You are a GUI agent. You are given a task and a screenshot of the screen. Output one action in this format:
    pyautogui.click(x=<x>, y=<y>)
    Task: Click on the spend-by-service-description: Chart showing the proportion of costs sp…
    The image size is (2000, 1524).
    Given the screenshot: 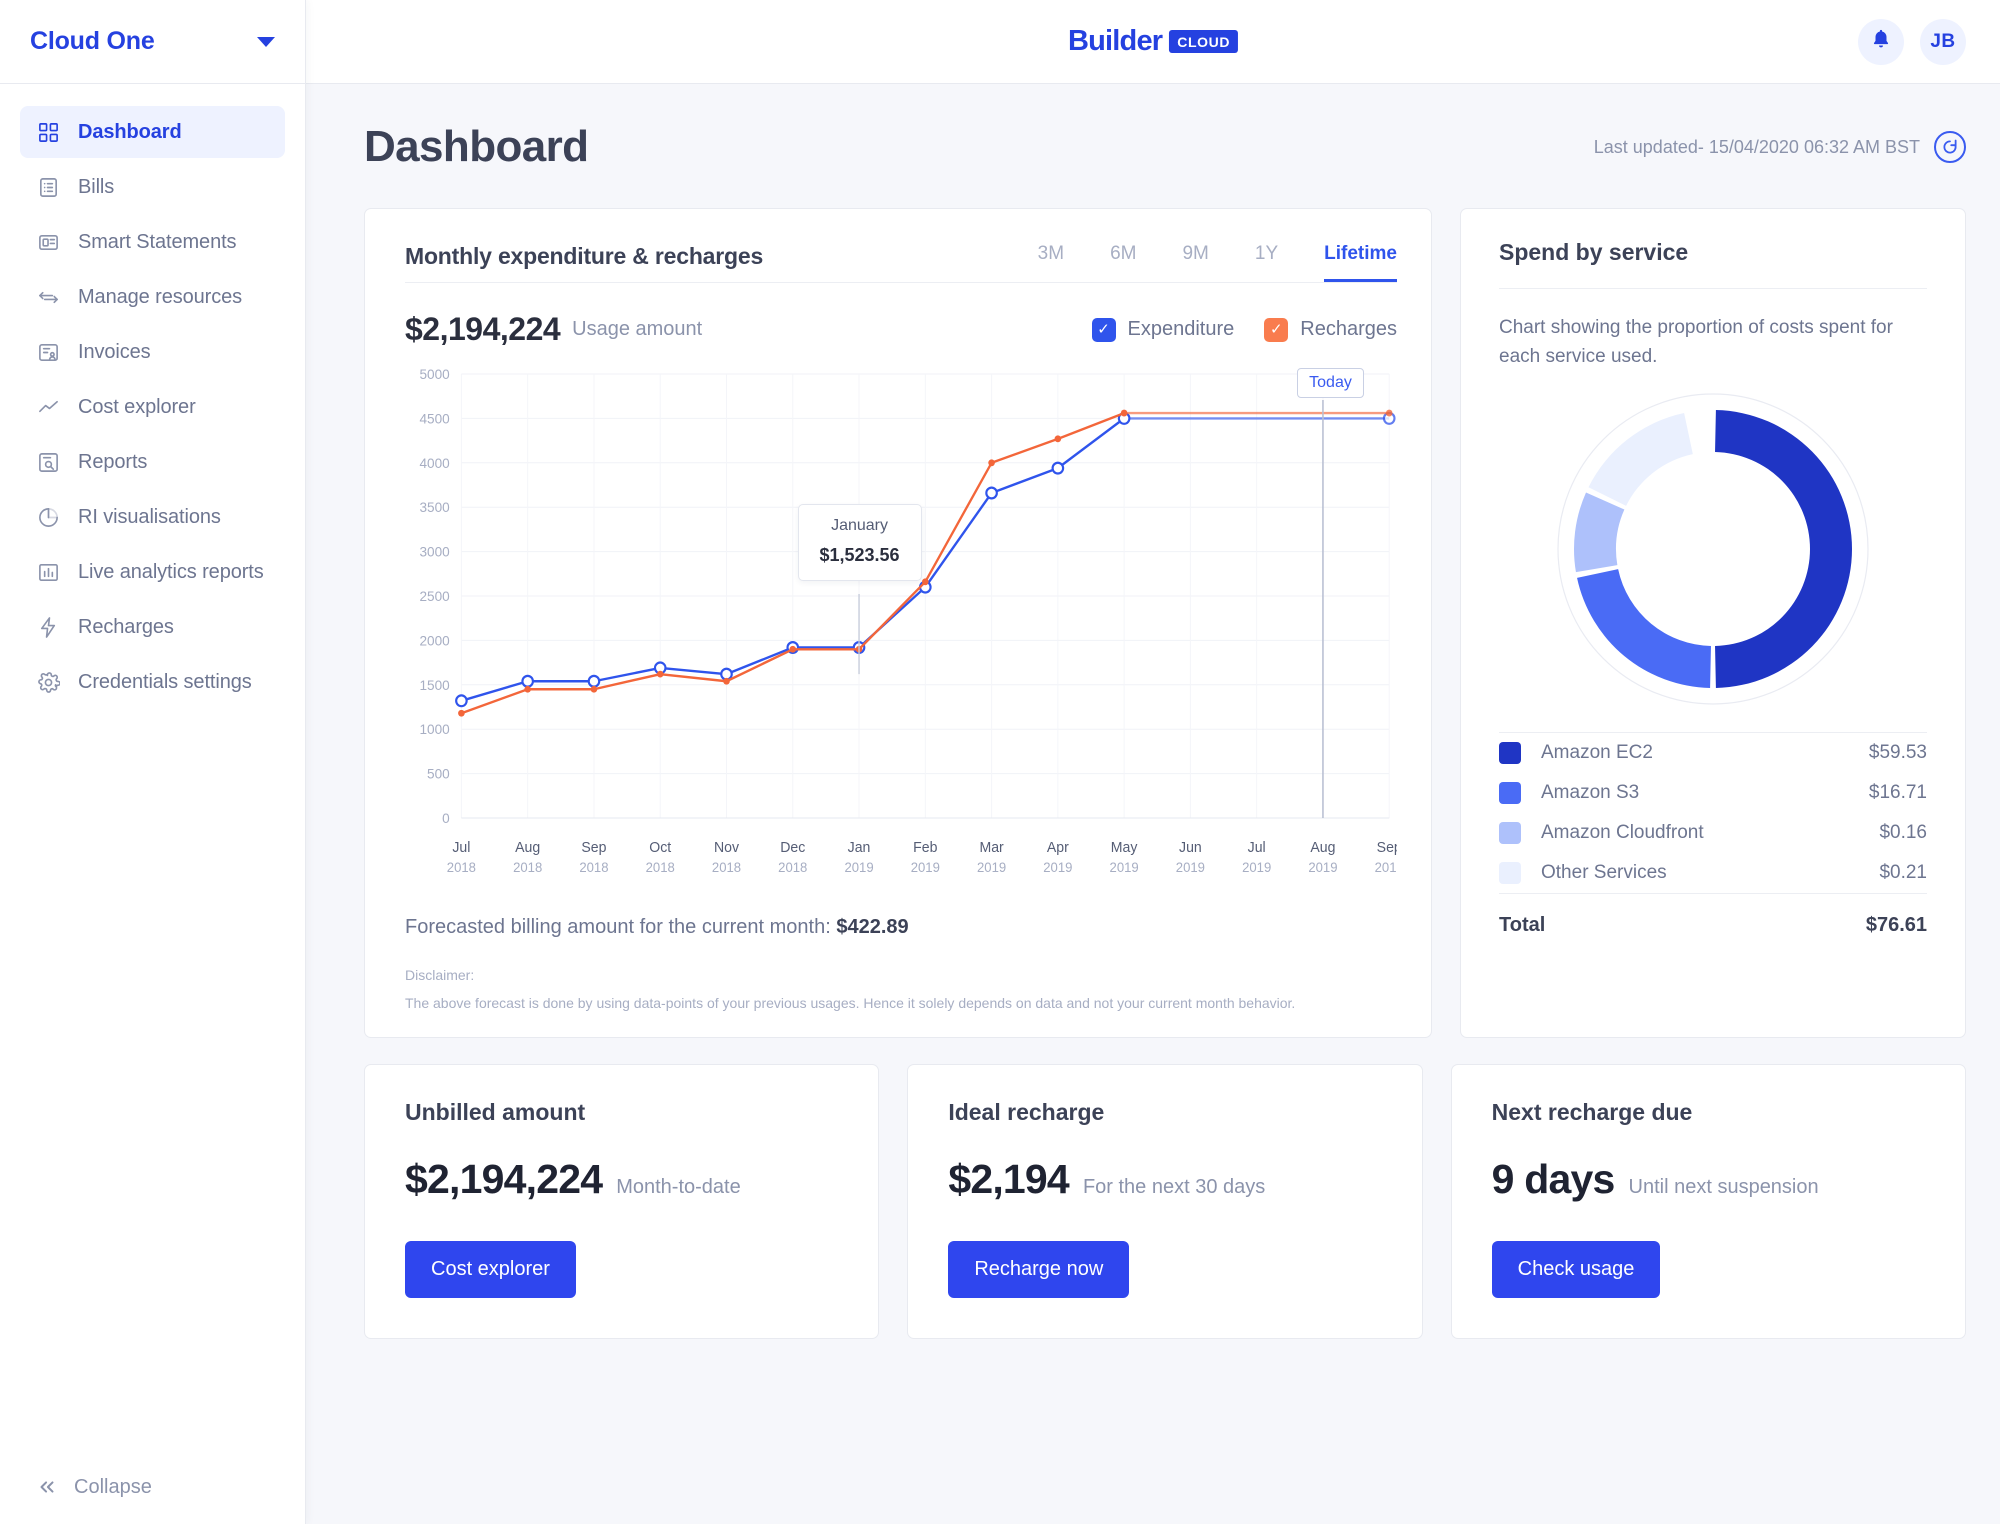 What is the action you would take?
    pyautogui.click(x=1696, y=342)
    